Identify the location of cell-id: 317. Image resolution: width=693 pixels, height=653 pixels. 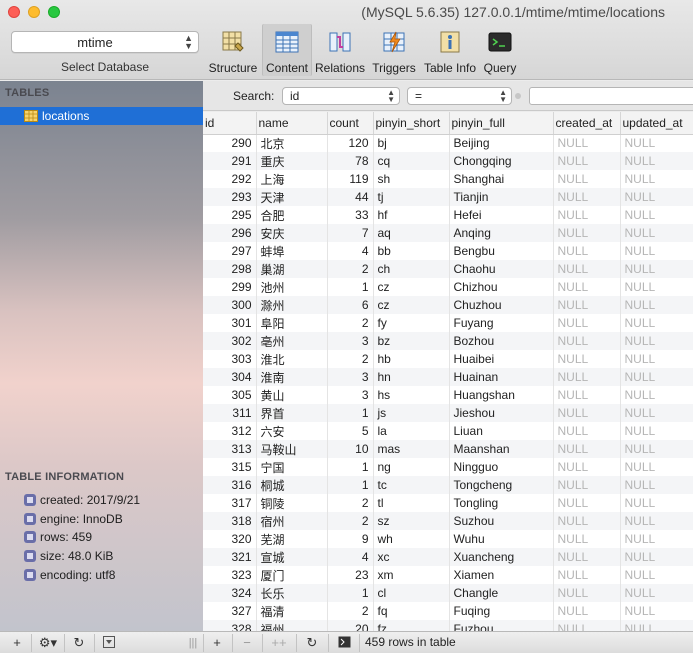
(230, 503).